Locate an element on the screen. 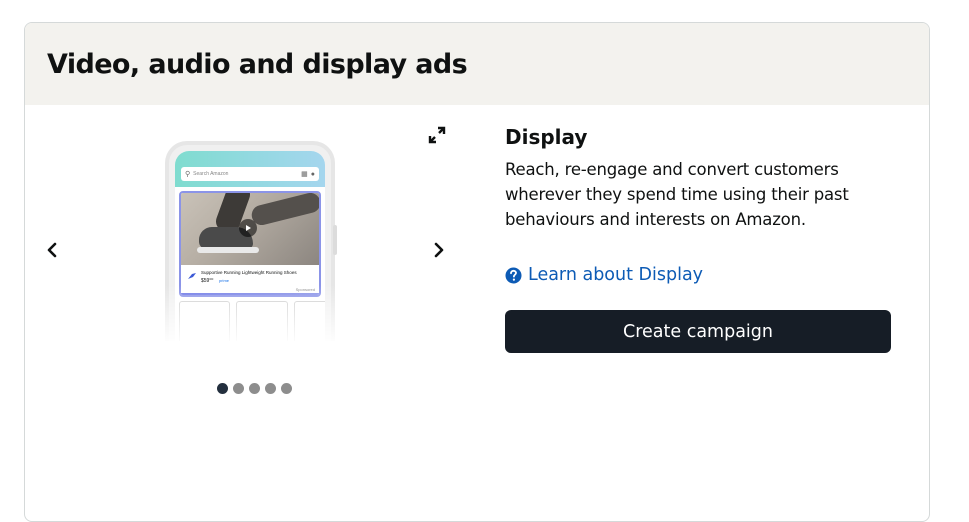  expand-icon is located at coordinates (437, 135).